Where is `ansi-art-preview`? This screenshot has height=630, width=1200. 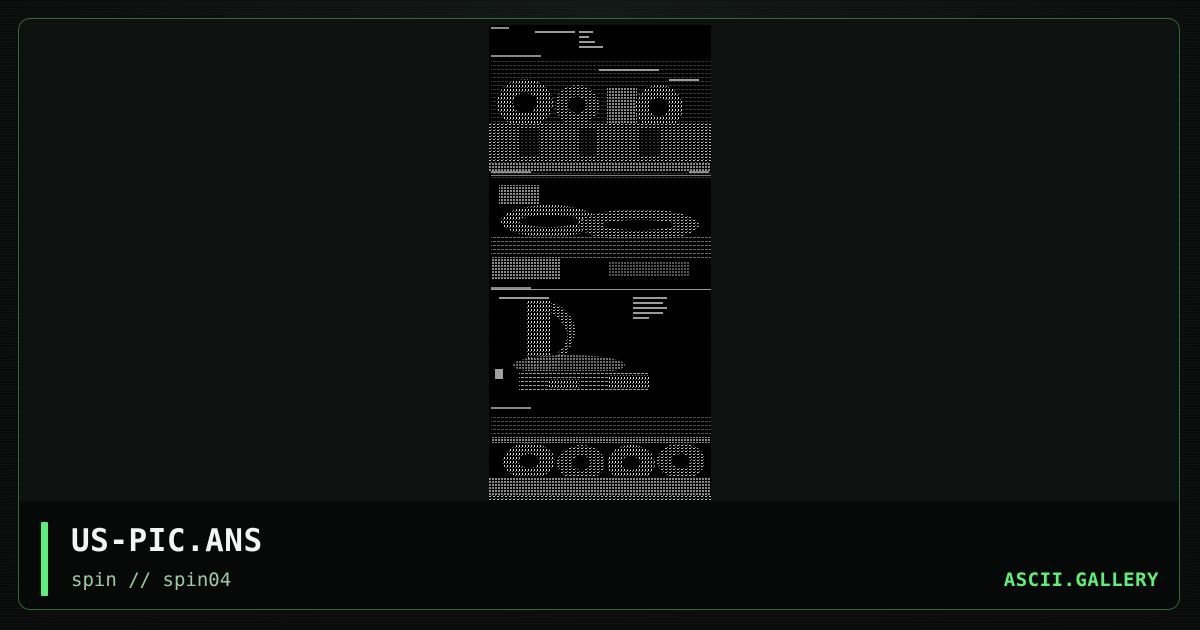
ansi-art-preview is located at coordinates (600, 263).